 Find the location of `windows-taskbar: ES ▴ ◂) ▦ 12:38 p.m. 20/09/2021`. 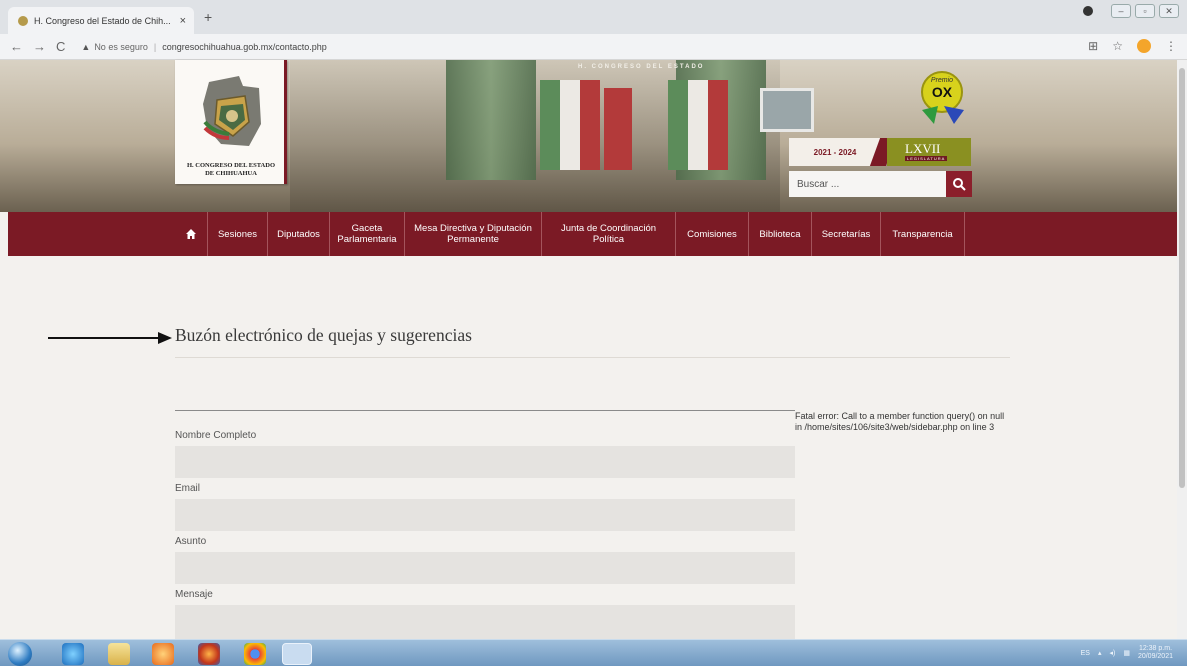

windows-taskbar: ES ▴ ◂) ▦ 12:38 p.m. 20/09/2021 is located at coordinates (593, 652).